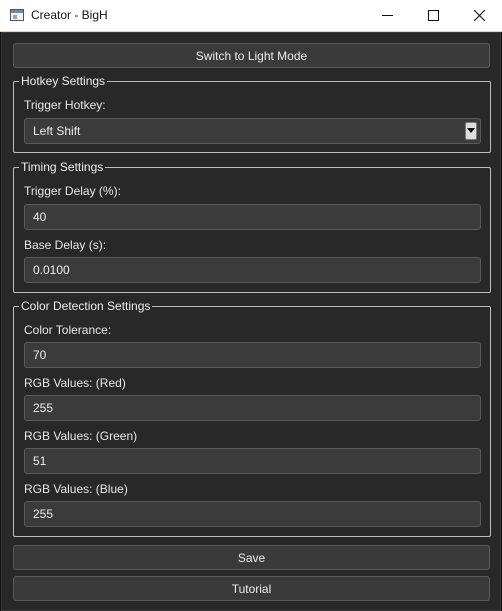  Describe the element at coordinates (69, 15) in the screenshot. I see `window-title: Creator - BigH` at that location.